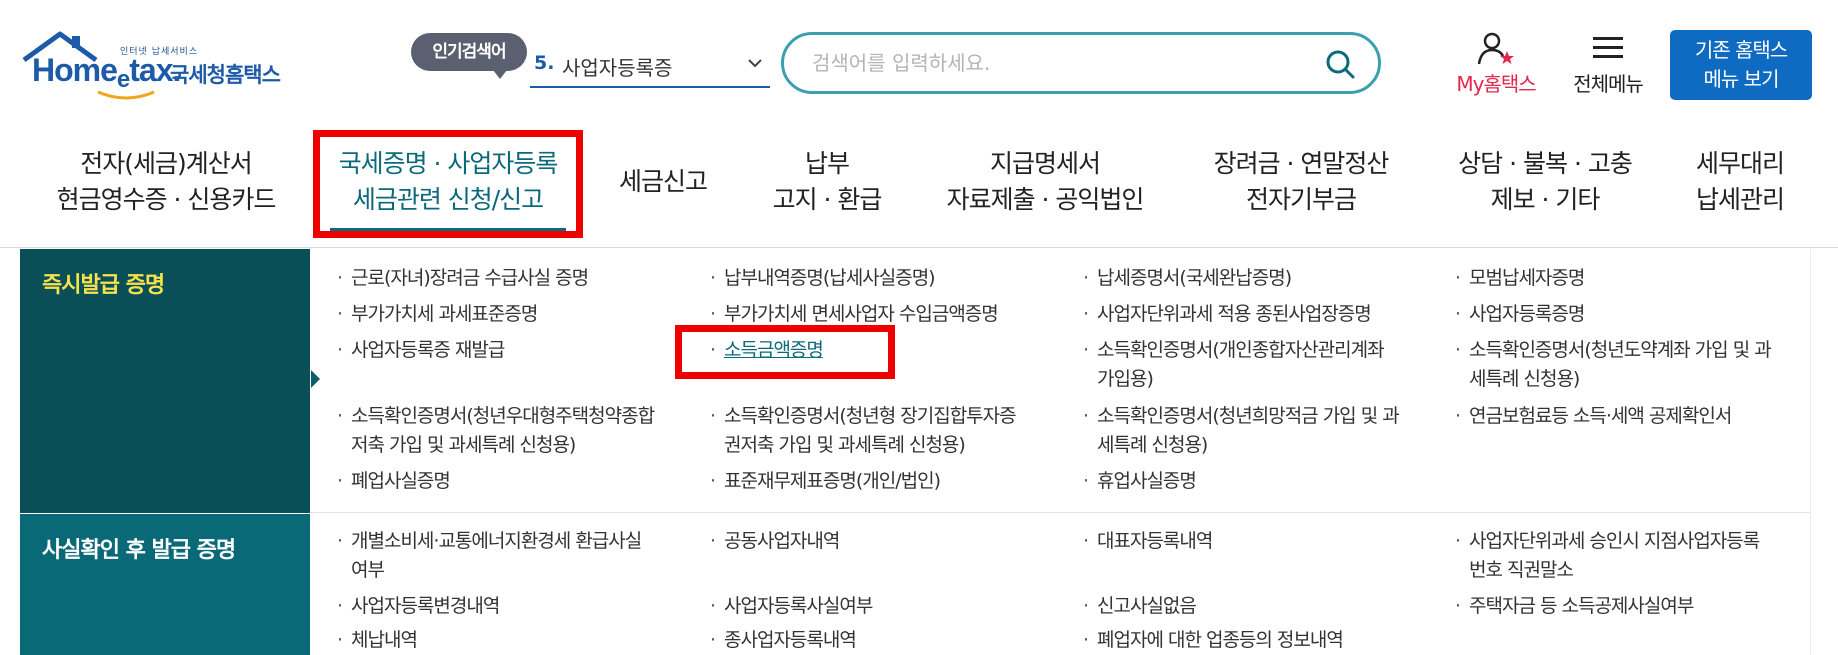 This screenshot has width=1838, height=655. I want to click on logo-wordmark: Homeetax., so click(106, 72).